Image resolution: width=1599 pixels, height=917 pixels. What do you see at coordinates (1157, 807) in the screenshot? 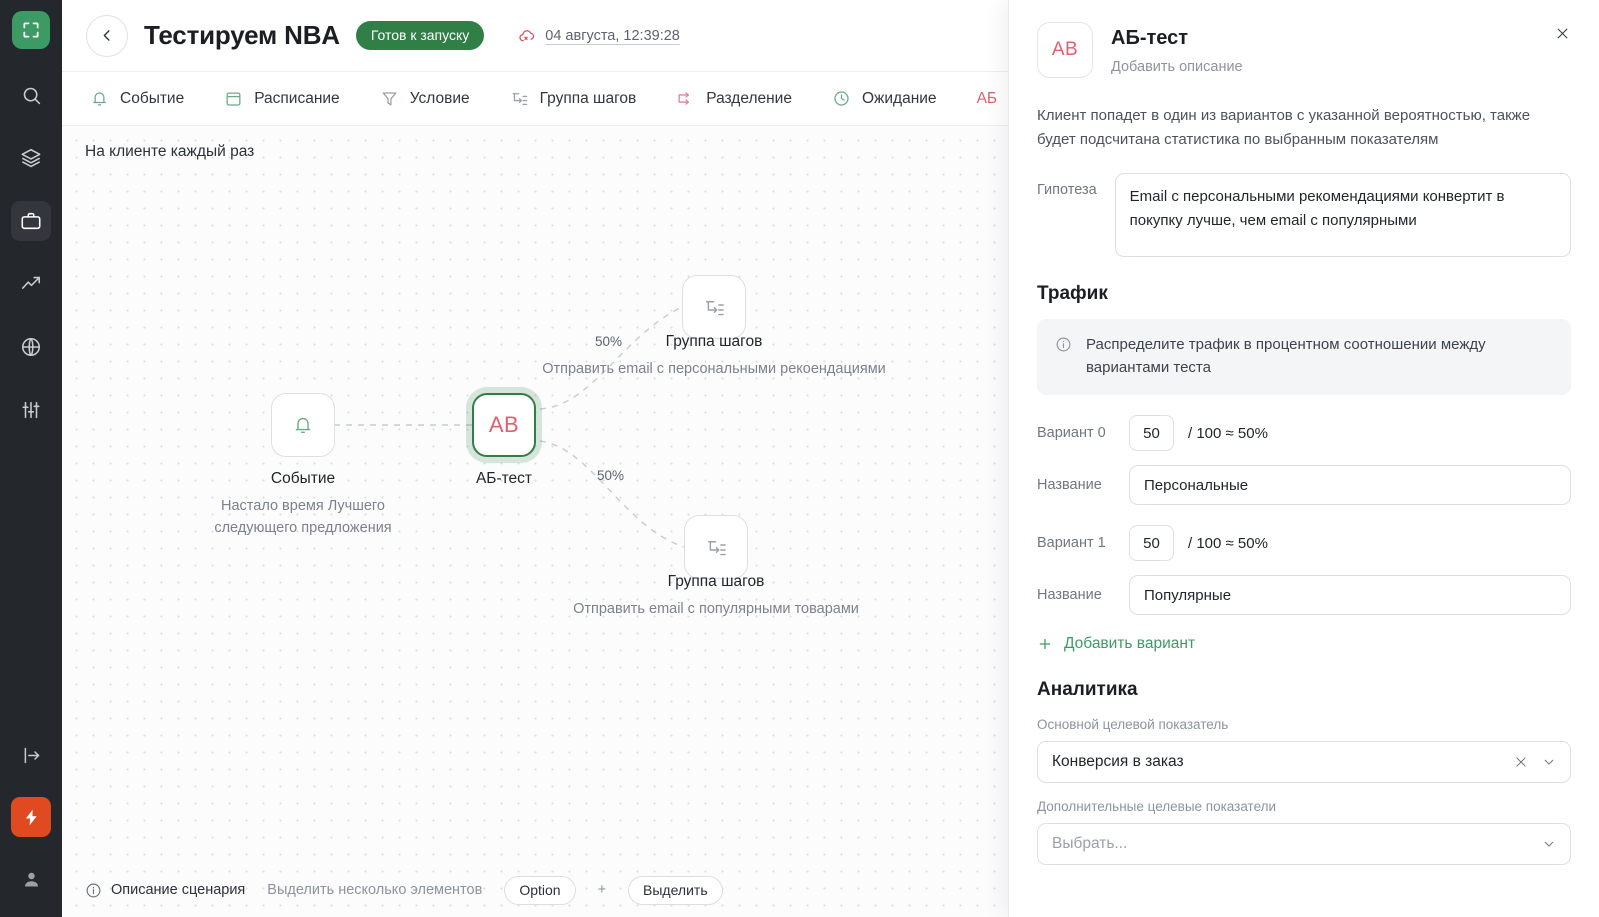
I see `extra-metric-label: Дополнительные целевые показатели` at bounding box center [1157, 807].